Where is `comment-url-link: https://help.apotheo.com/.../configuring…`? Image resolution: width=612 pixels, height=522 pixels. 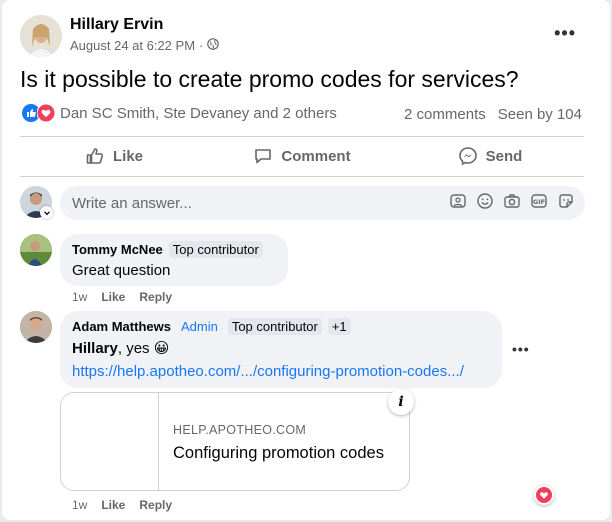
comment-url-link: https://help.apotheo.com/.../configuring… is located at coordinates (281, 371).